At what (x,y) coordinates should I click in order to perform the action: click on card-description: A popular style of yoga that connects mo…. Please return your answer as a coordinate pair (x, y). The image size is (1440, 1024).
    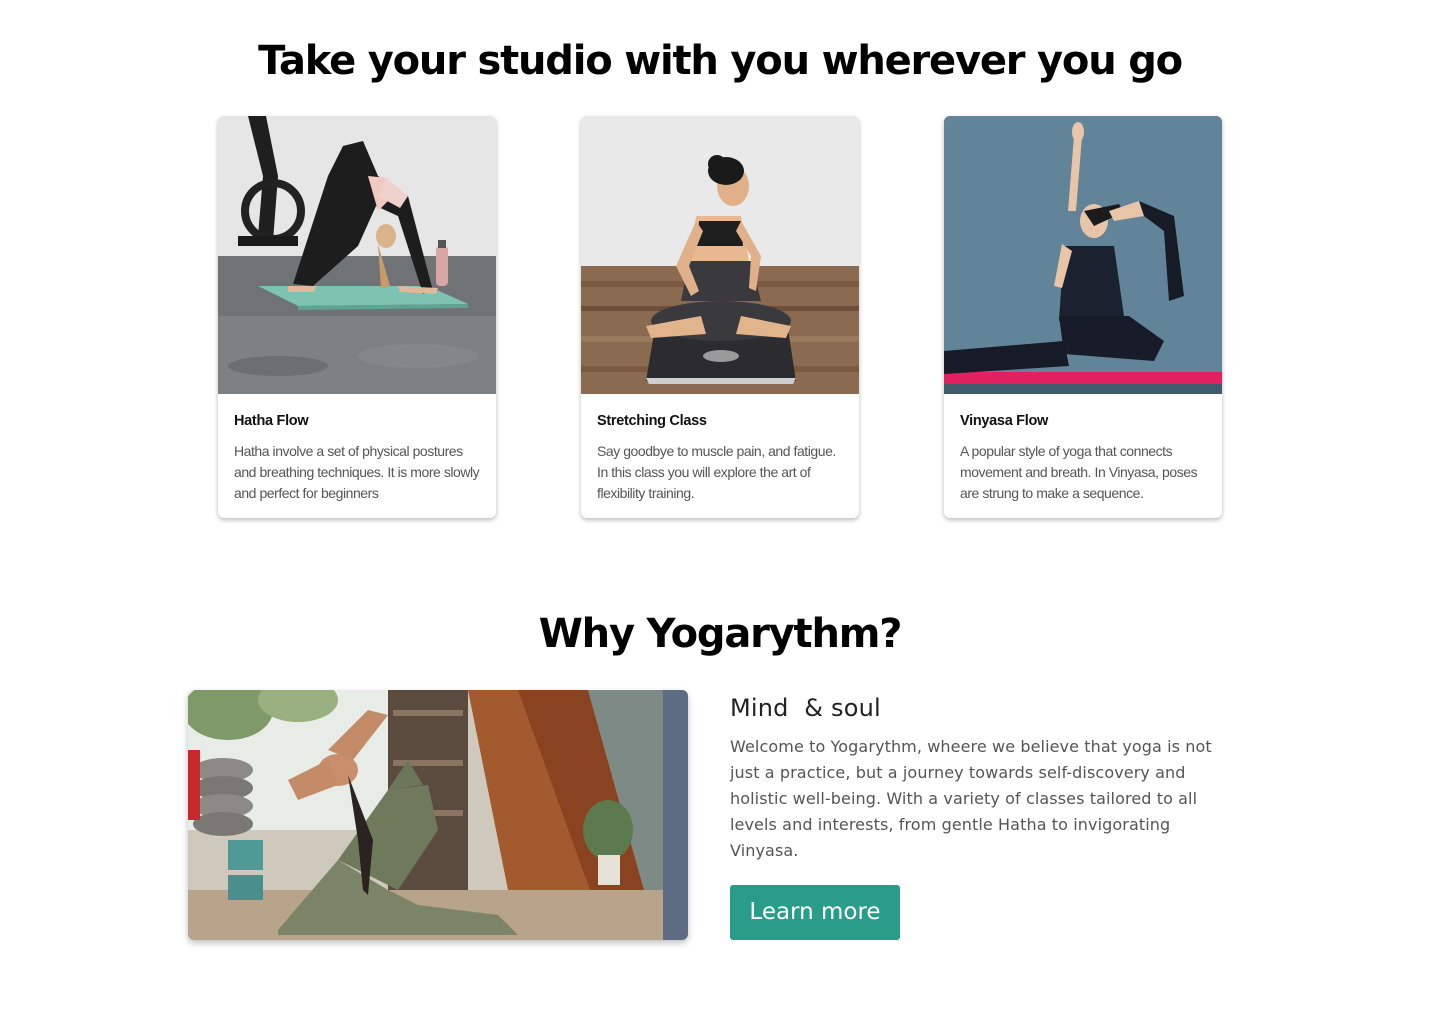
    Looking at the image, I should click on (1079, 472).